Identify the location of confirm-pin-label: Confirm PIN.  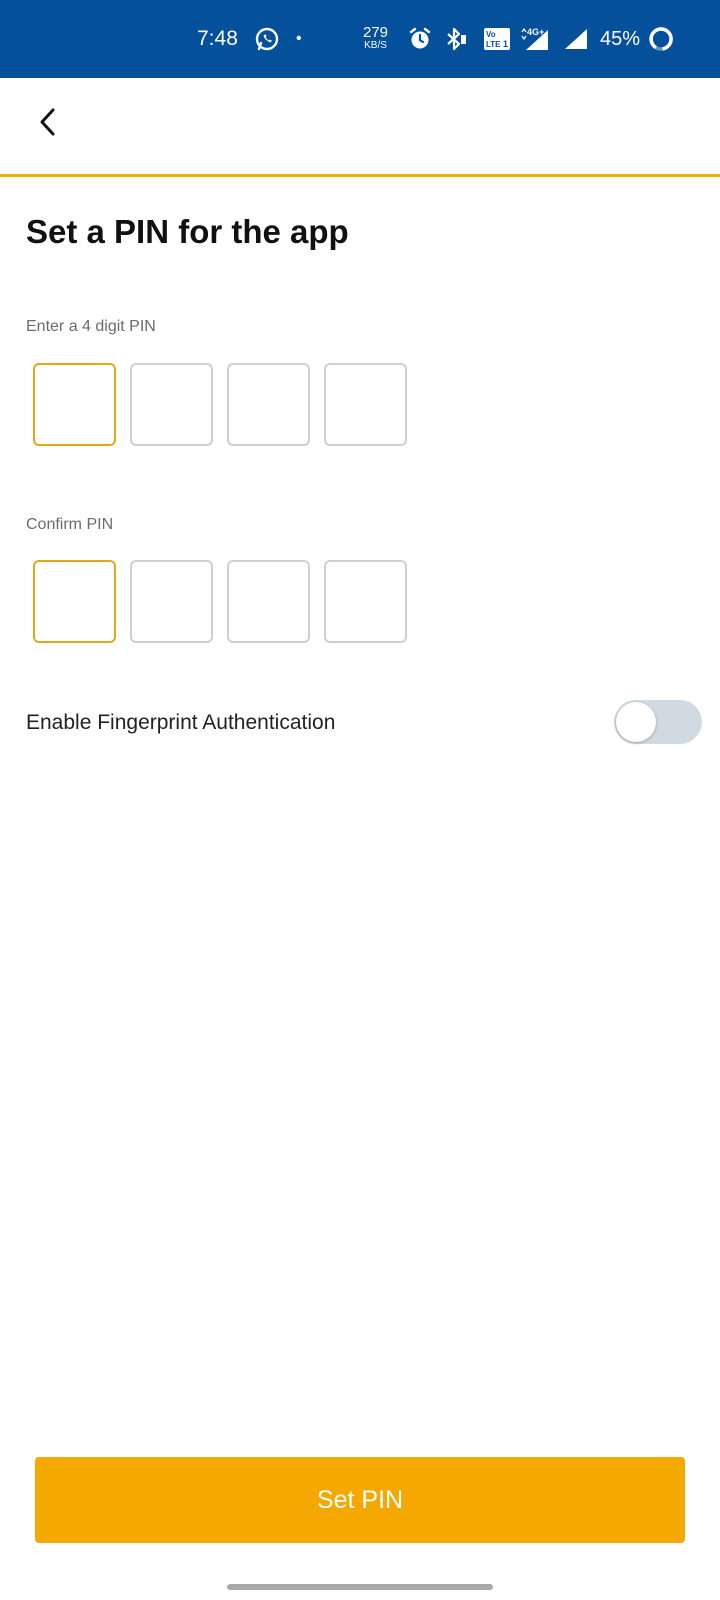
(70, 524).